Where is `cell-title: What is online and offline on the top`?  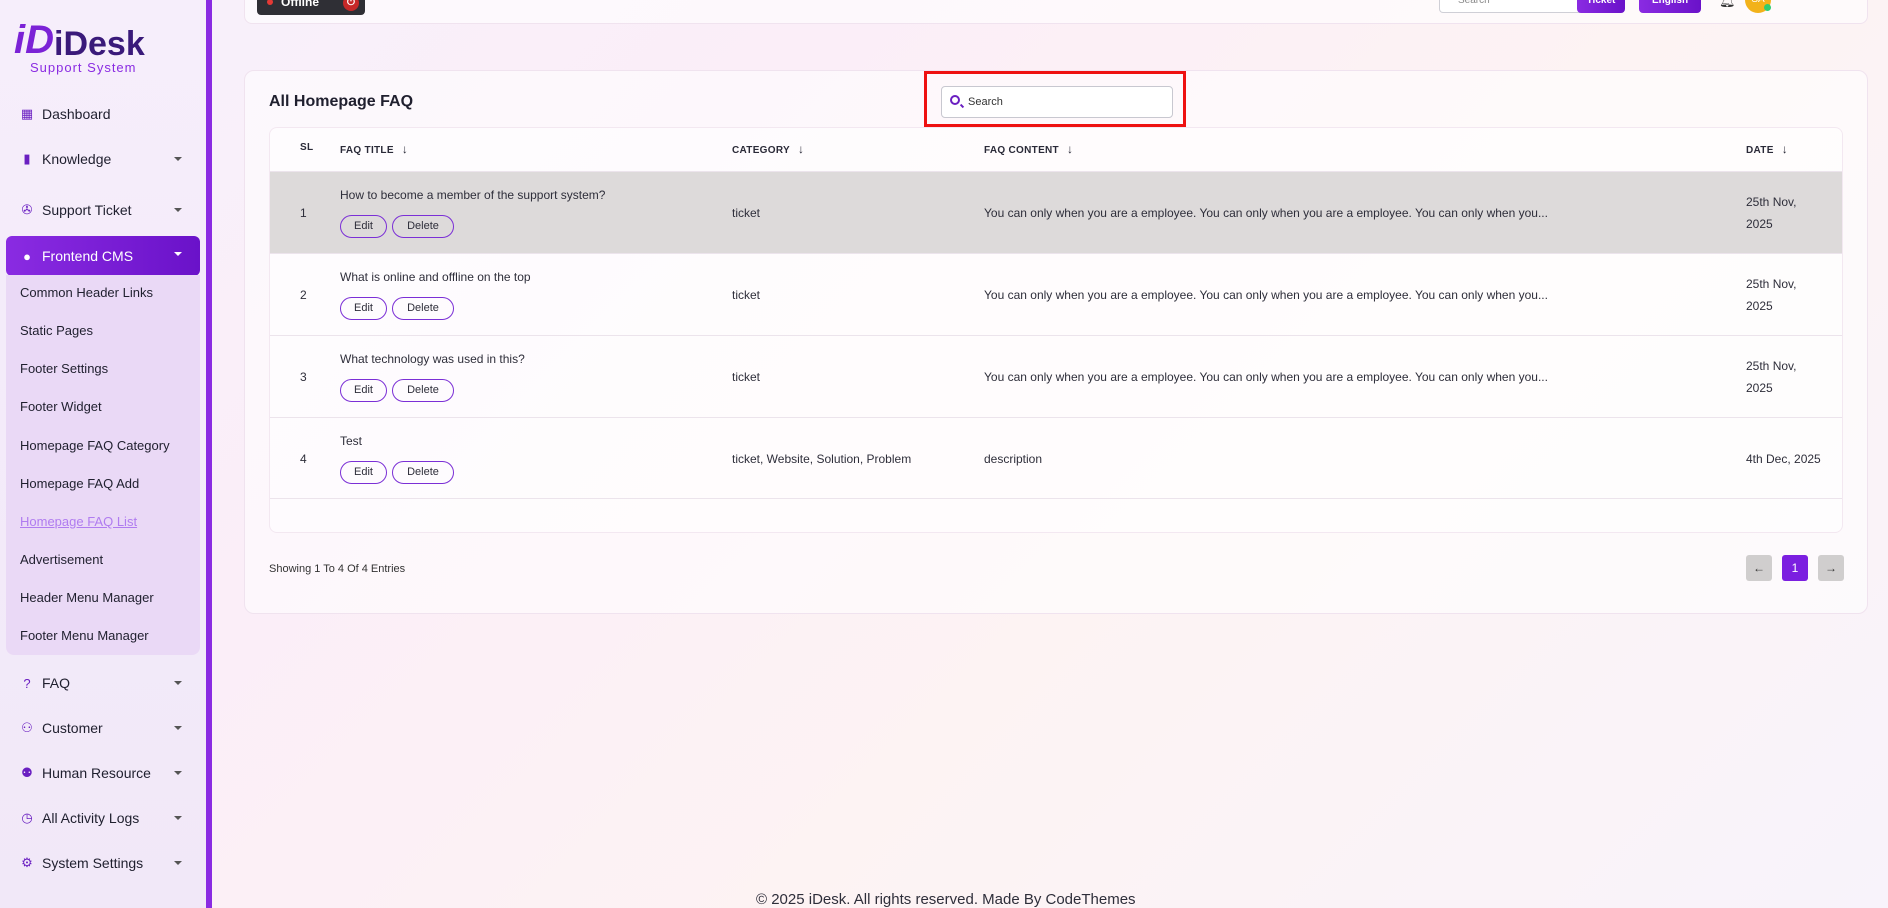 cell-title: What is online and offline on the top is located at coordinates (435, 277).